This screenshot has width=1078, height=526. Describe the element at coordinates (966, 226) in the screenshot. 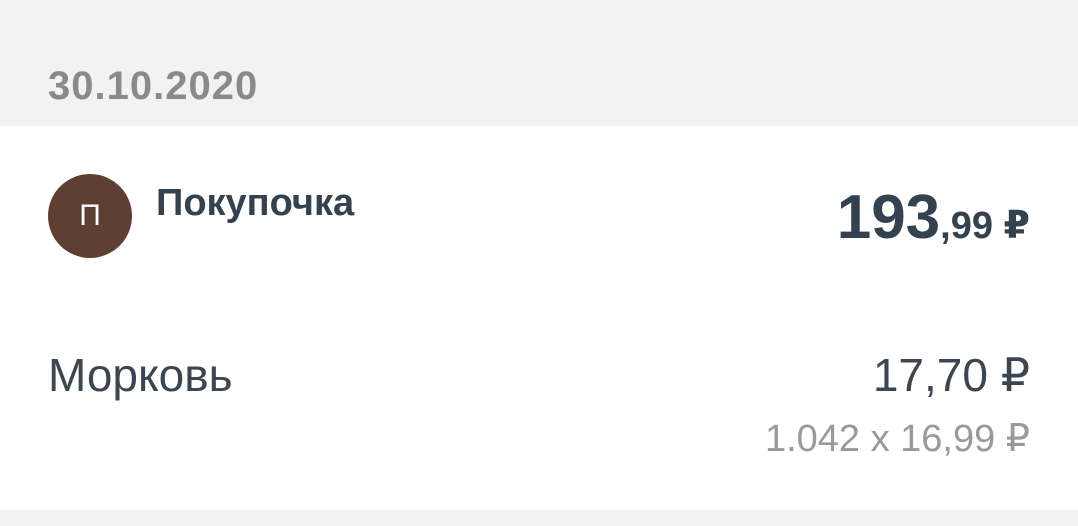

I see `total-fraction: ,99` at that location.